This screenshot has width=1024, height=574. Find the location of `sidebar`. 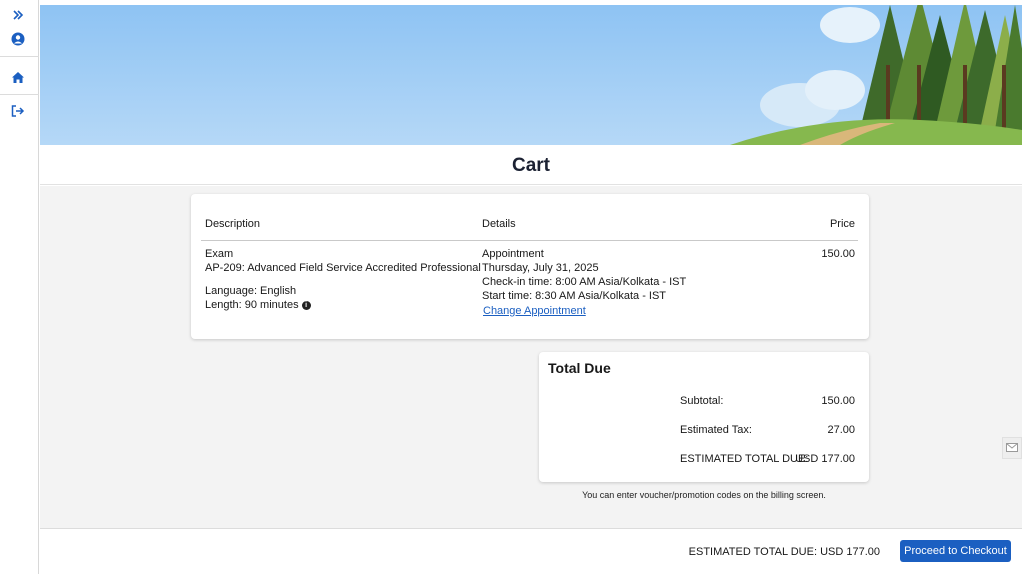

sidebar is located at coordinates (19, 287).